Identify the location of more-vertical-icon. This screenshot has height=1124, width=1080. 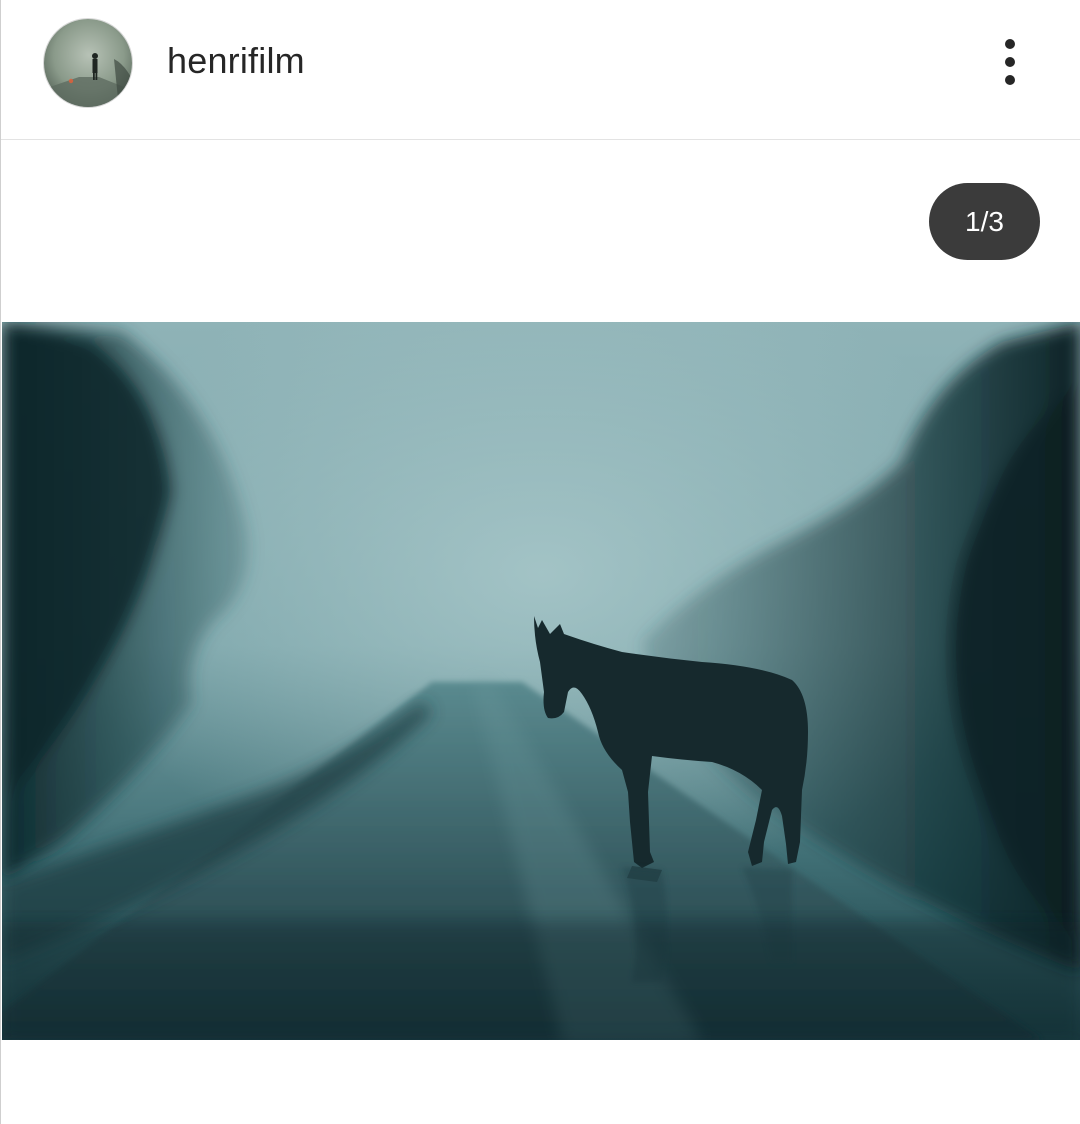
(1010, 62).